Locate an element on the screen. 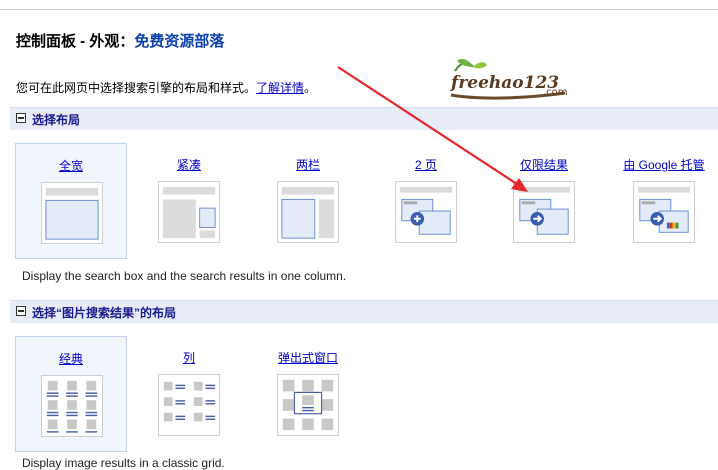  image-option-popup: 弹出式窗口 is located at coordinates (308, 394).